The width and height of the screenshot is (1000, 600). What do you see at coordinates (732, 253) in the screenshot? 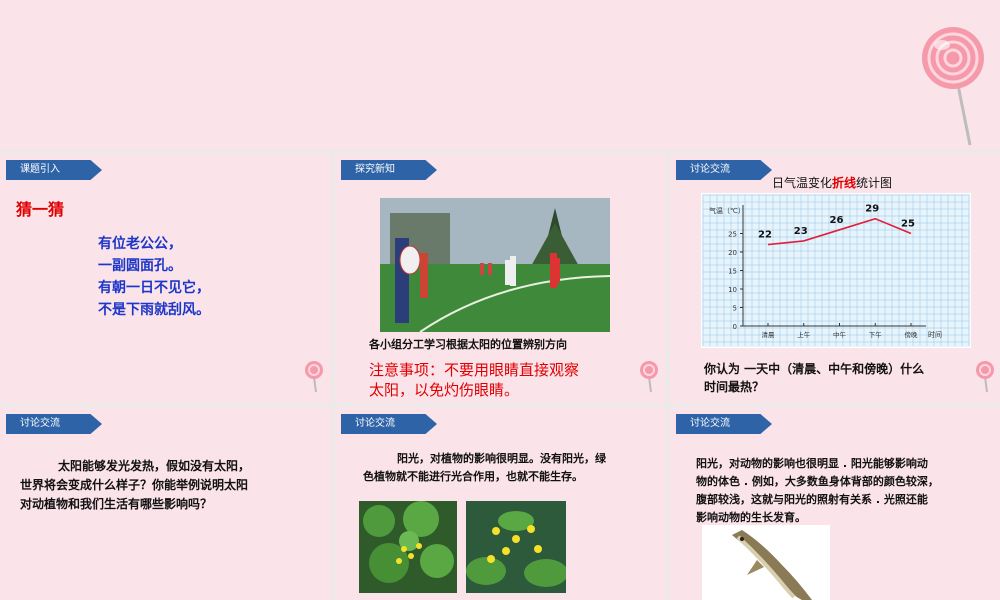
I see `y-tick-label: 20` at bounding box center [732, 253].